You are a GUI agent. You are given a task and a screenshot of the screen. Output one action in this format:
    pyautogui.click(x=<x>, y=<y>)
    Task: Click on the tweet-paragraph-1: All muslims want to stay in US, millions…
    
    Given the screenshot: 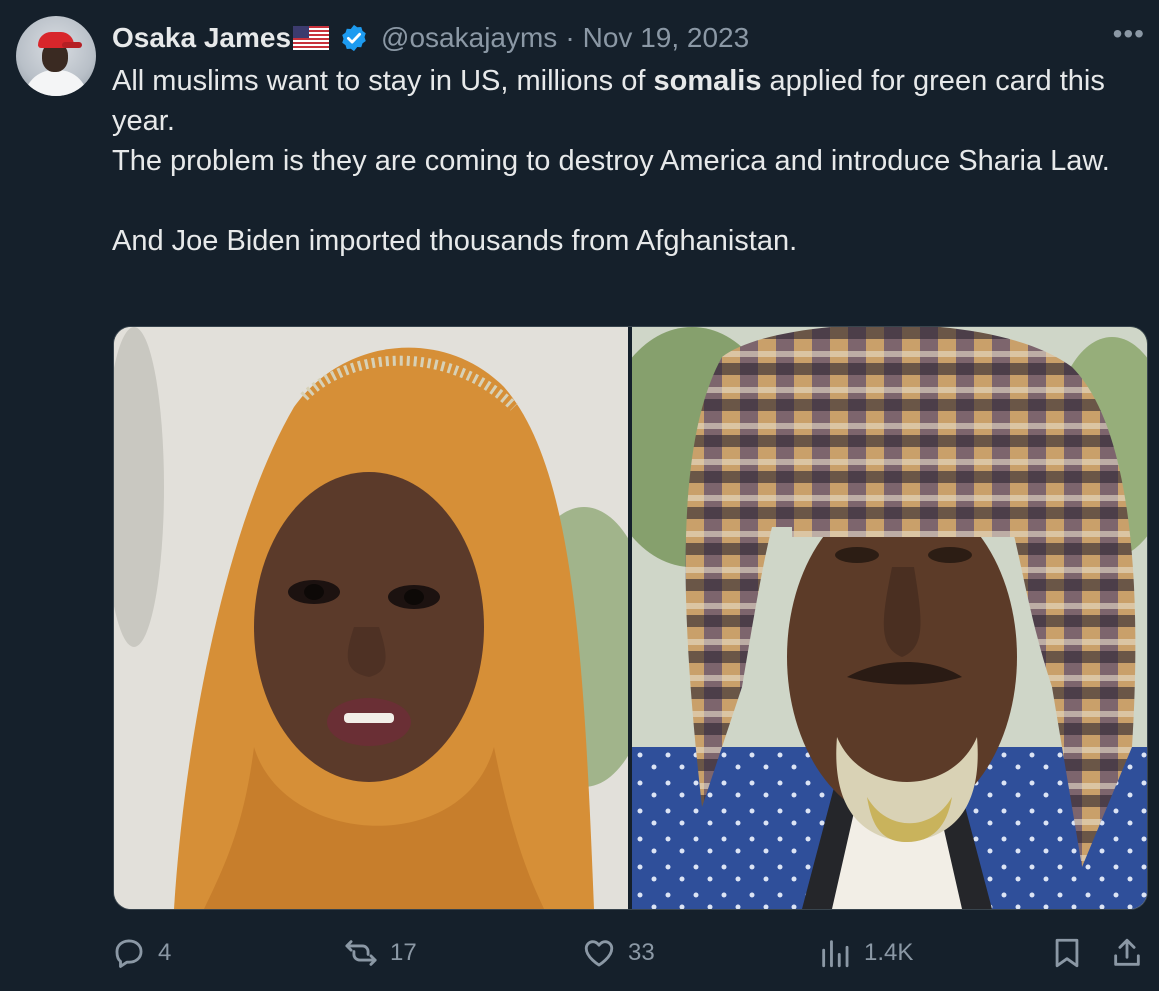 What is the action you would take?
    pyautogui.click(x=608, y=101)
    